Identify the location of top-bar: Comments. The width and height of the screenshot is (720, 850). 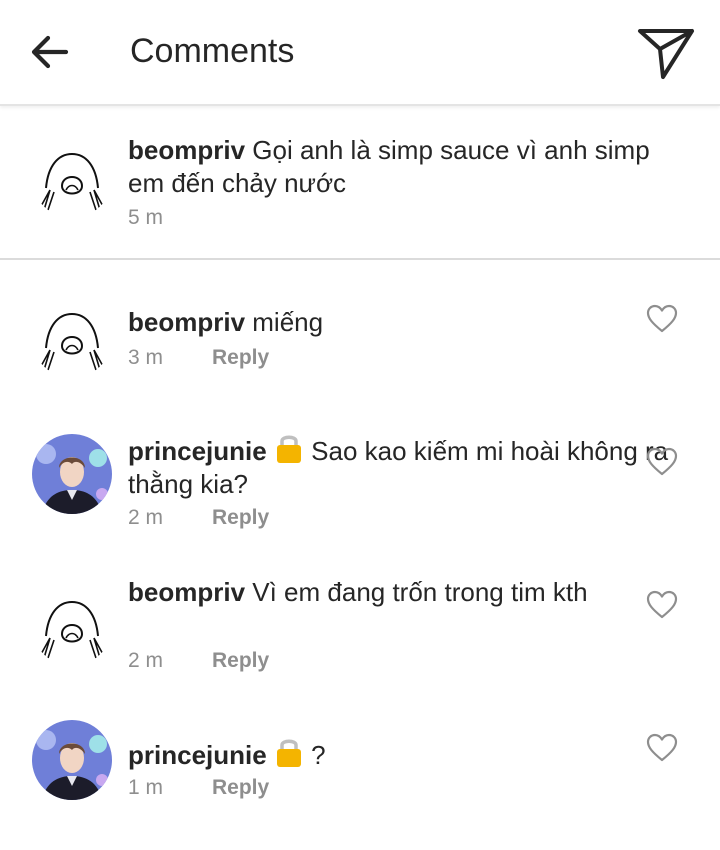
(360, 53).